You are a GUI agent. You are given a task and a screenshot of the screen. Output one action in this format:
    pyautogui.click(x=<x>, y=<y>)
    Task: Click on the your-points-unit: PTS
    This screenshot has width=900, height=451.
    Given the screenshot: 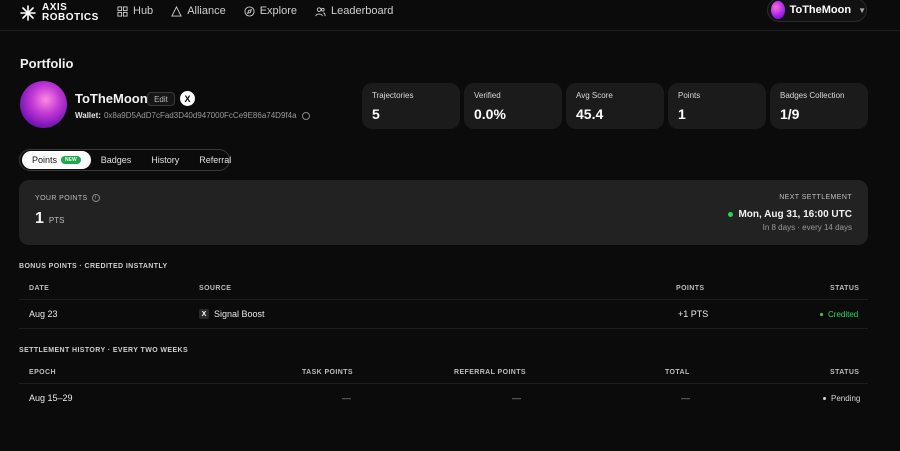 What is the action you would take?
    pyautogui.click(x=56, y=220)
    